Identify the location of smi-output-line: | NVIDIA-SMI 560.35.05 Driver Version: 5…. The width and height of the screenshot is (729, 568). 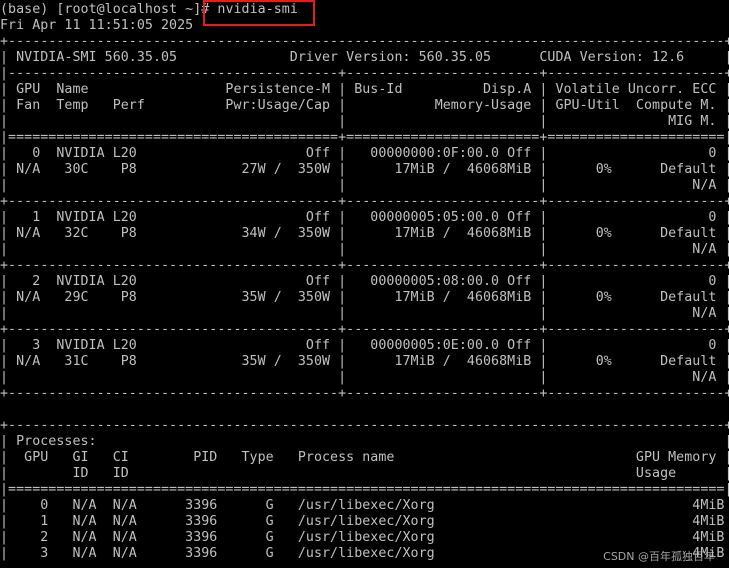
(364, 57).